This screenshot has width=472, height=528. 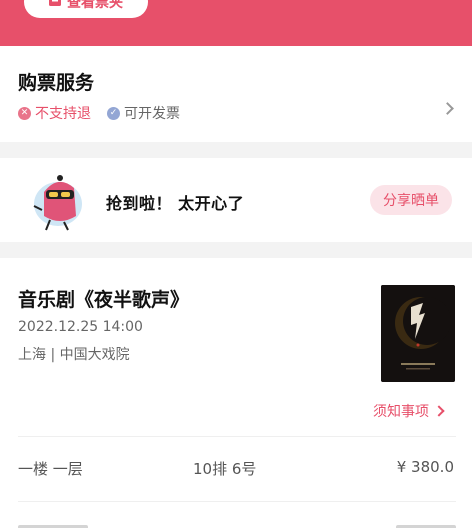 I want to click on x-circle-icon: ✕, so click(x=24, y=113).